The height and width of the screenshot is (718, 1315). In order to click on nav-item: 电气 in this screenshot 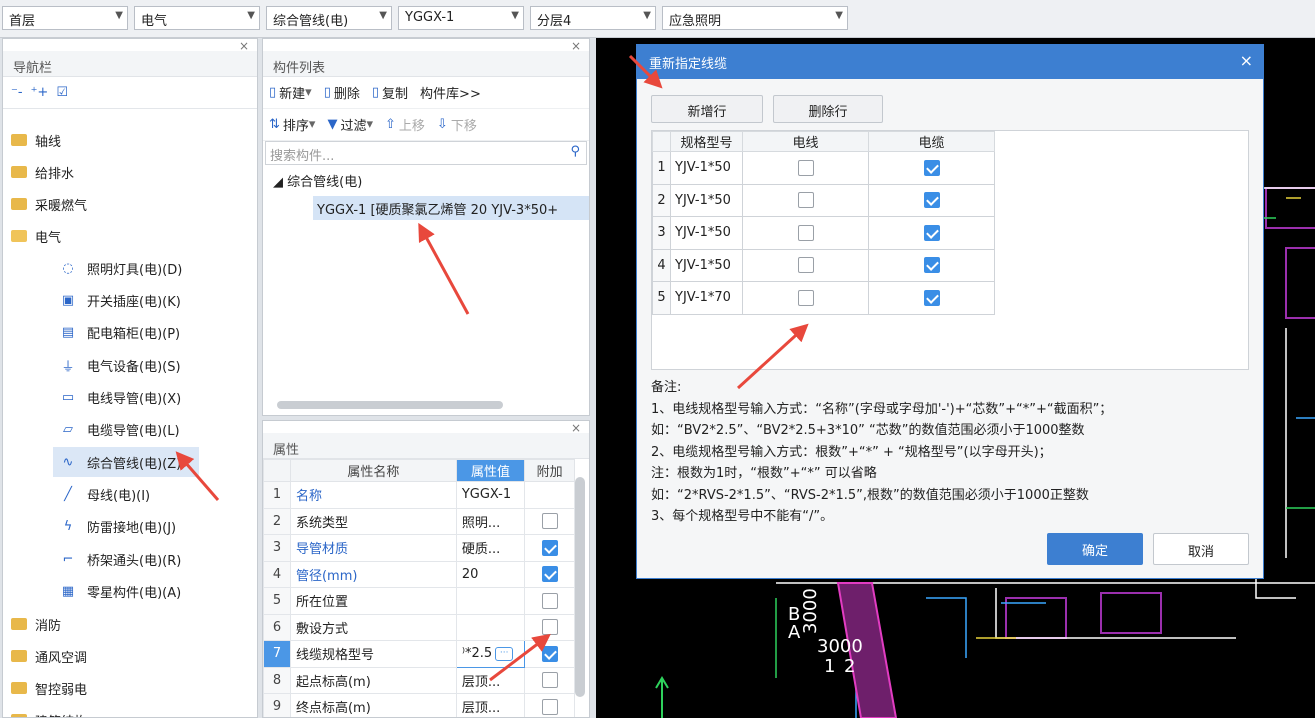, I will do `click(130, 236)`.